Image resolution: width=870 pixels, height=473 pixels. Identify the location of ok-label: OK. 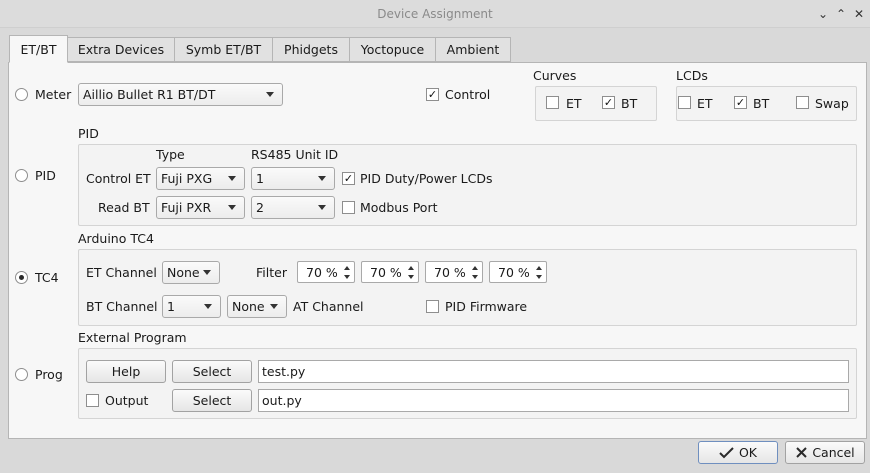
(748, 452).